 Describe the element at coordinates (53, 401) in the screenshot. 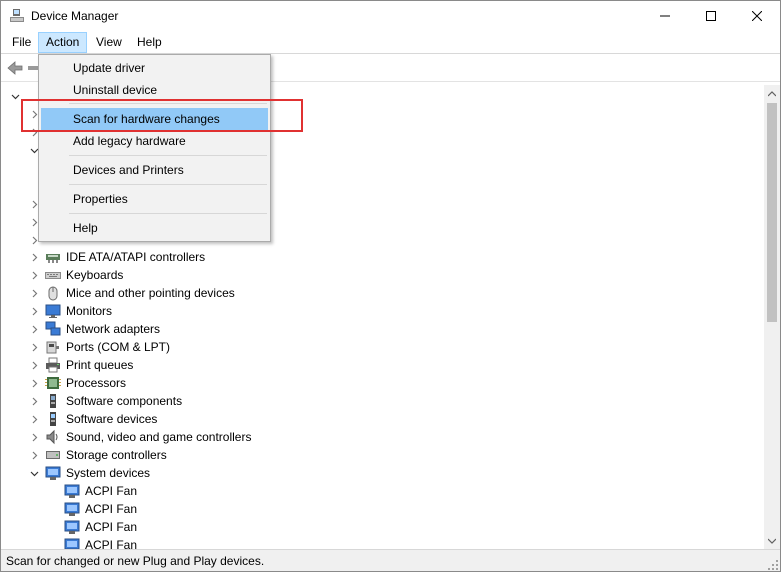

I see `software-component-icon` at that location.